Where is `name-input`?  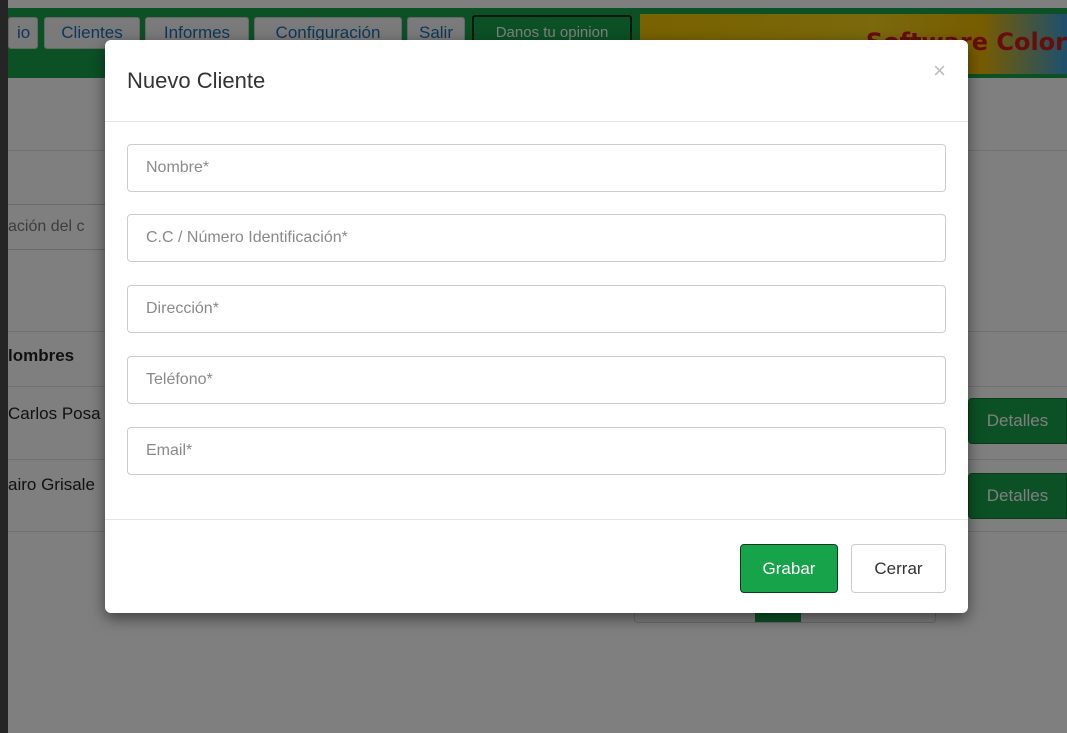 name-input is located at coordinates (536, 168).